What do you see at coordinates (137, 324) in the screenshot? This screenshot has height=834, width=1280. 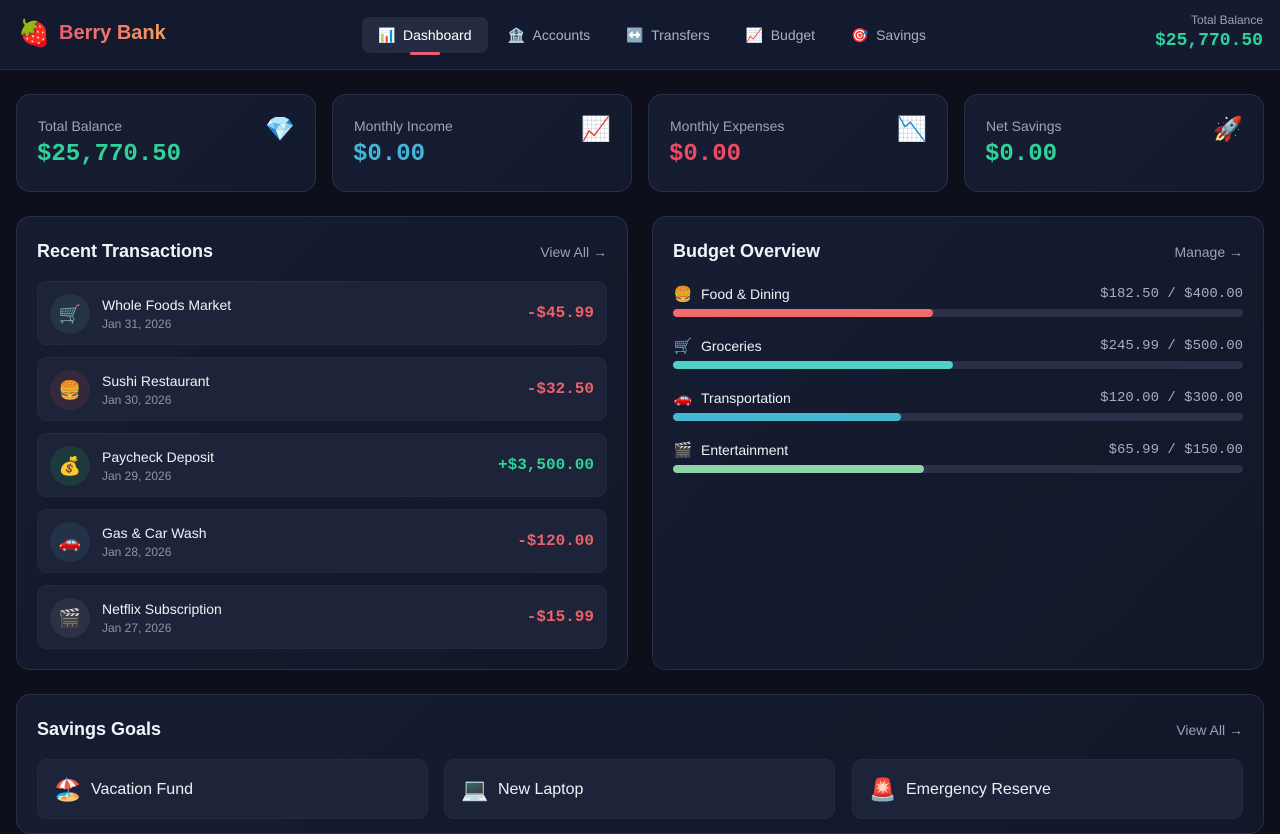 I see `transaction-date: Jan 31, 2026` at bounding box center [137, 324].